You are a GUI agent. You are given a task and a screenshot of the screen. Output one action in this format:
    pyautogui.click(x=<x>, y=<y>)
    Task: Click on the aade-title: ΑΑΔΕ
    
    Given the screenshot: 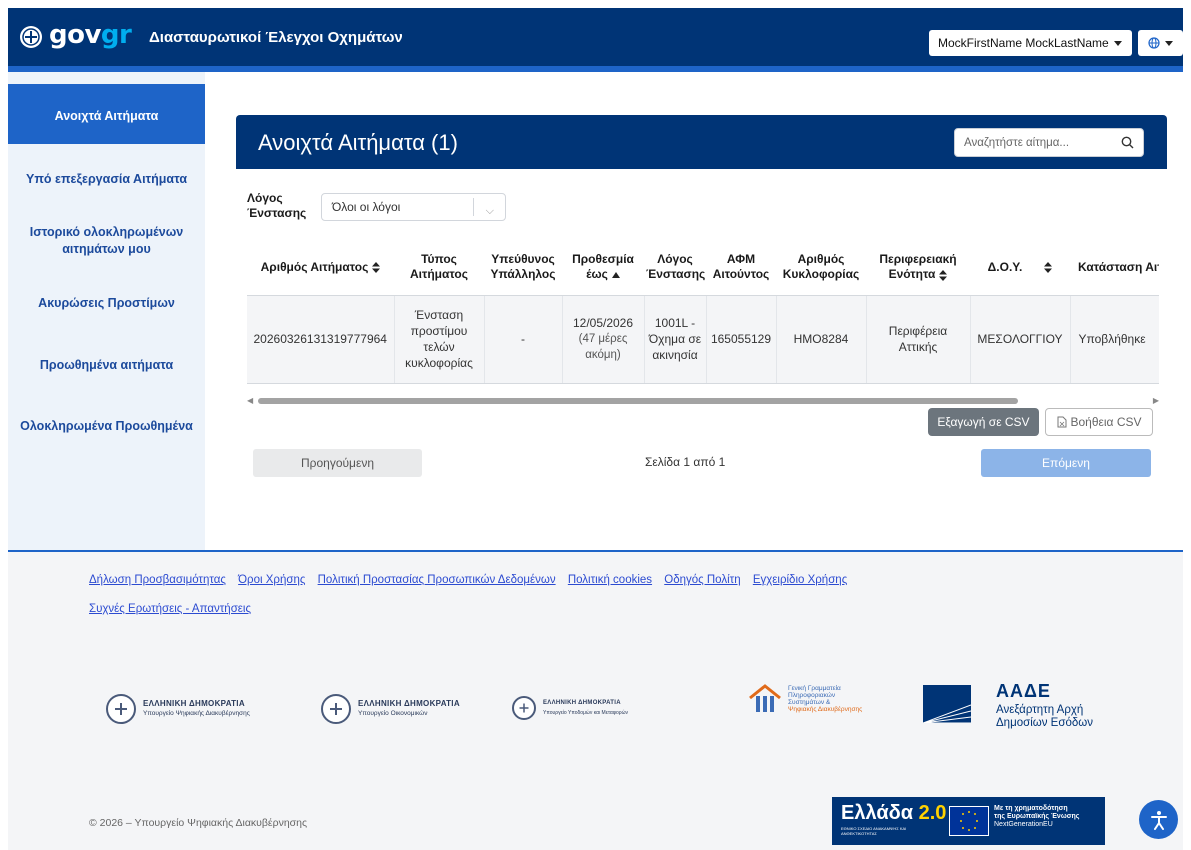 What is the action you would take?
    pyautogui.click(x=1023, y=691)
    